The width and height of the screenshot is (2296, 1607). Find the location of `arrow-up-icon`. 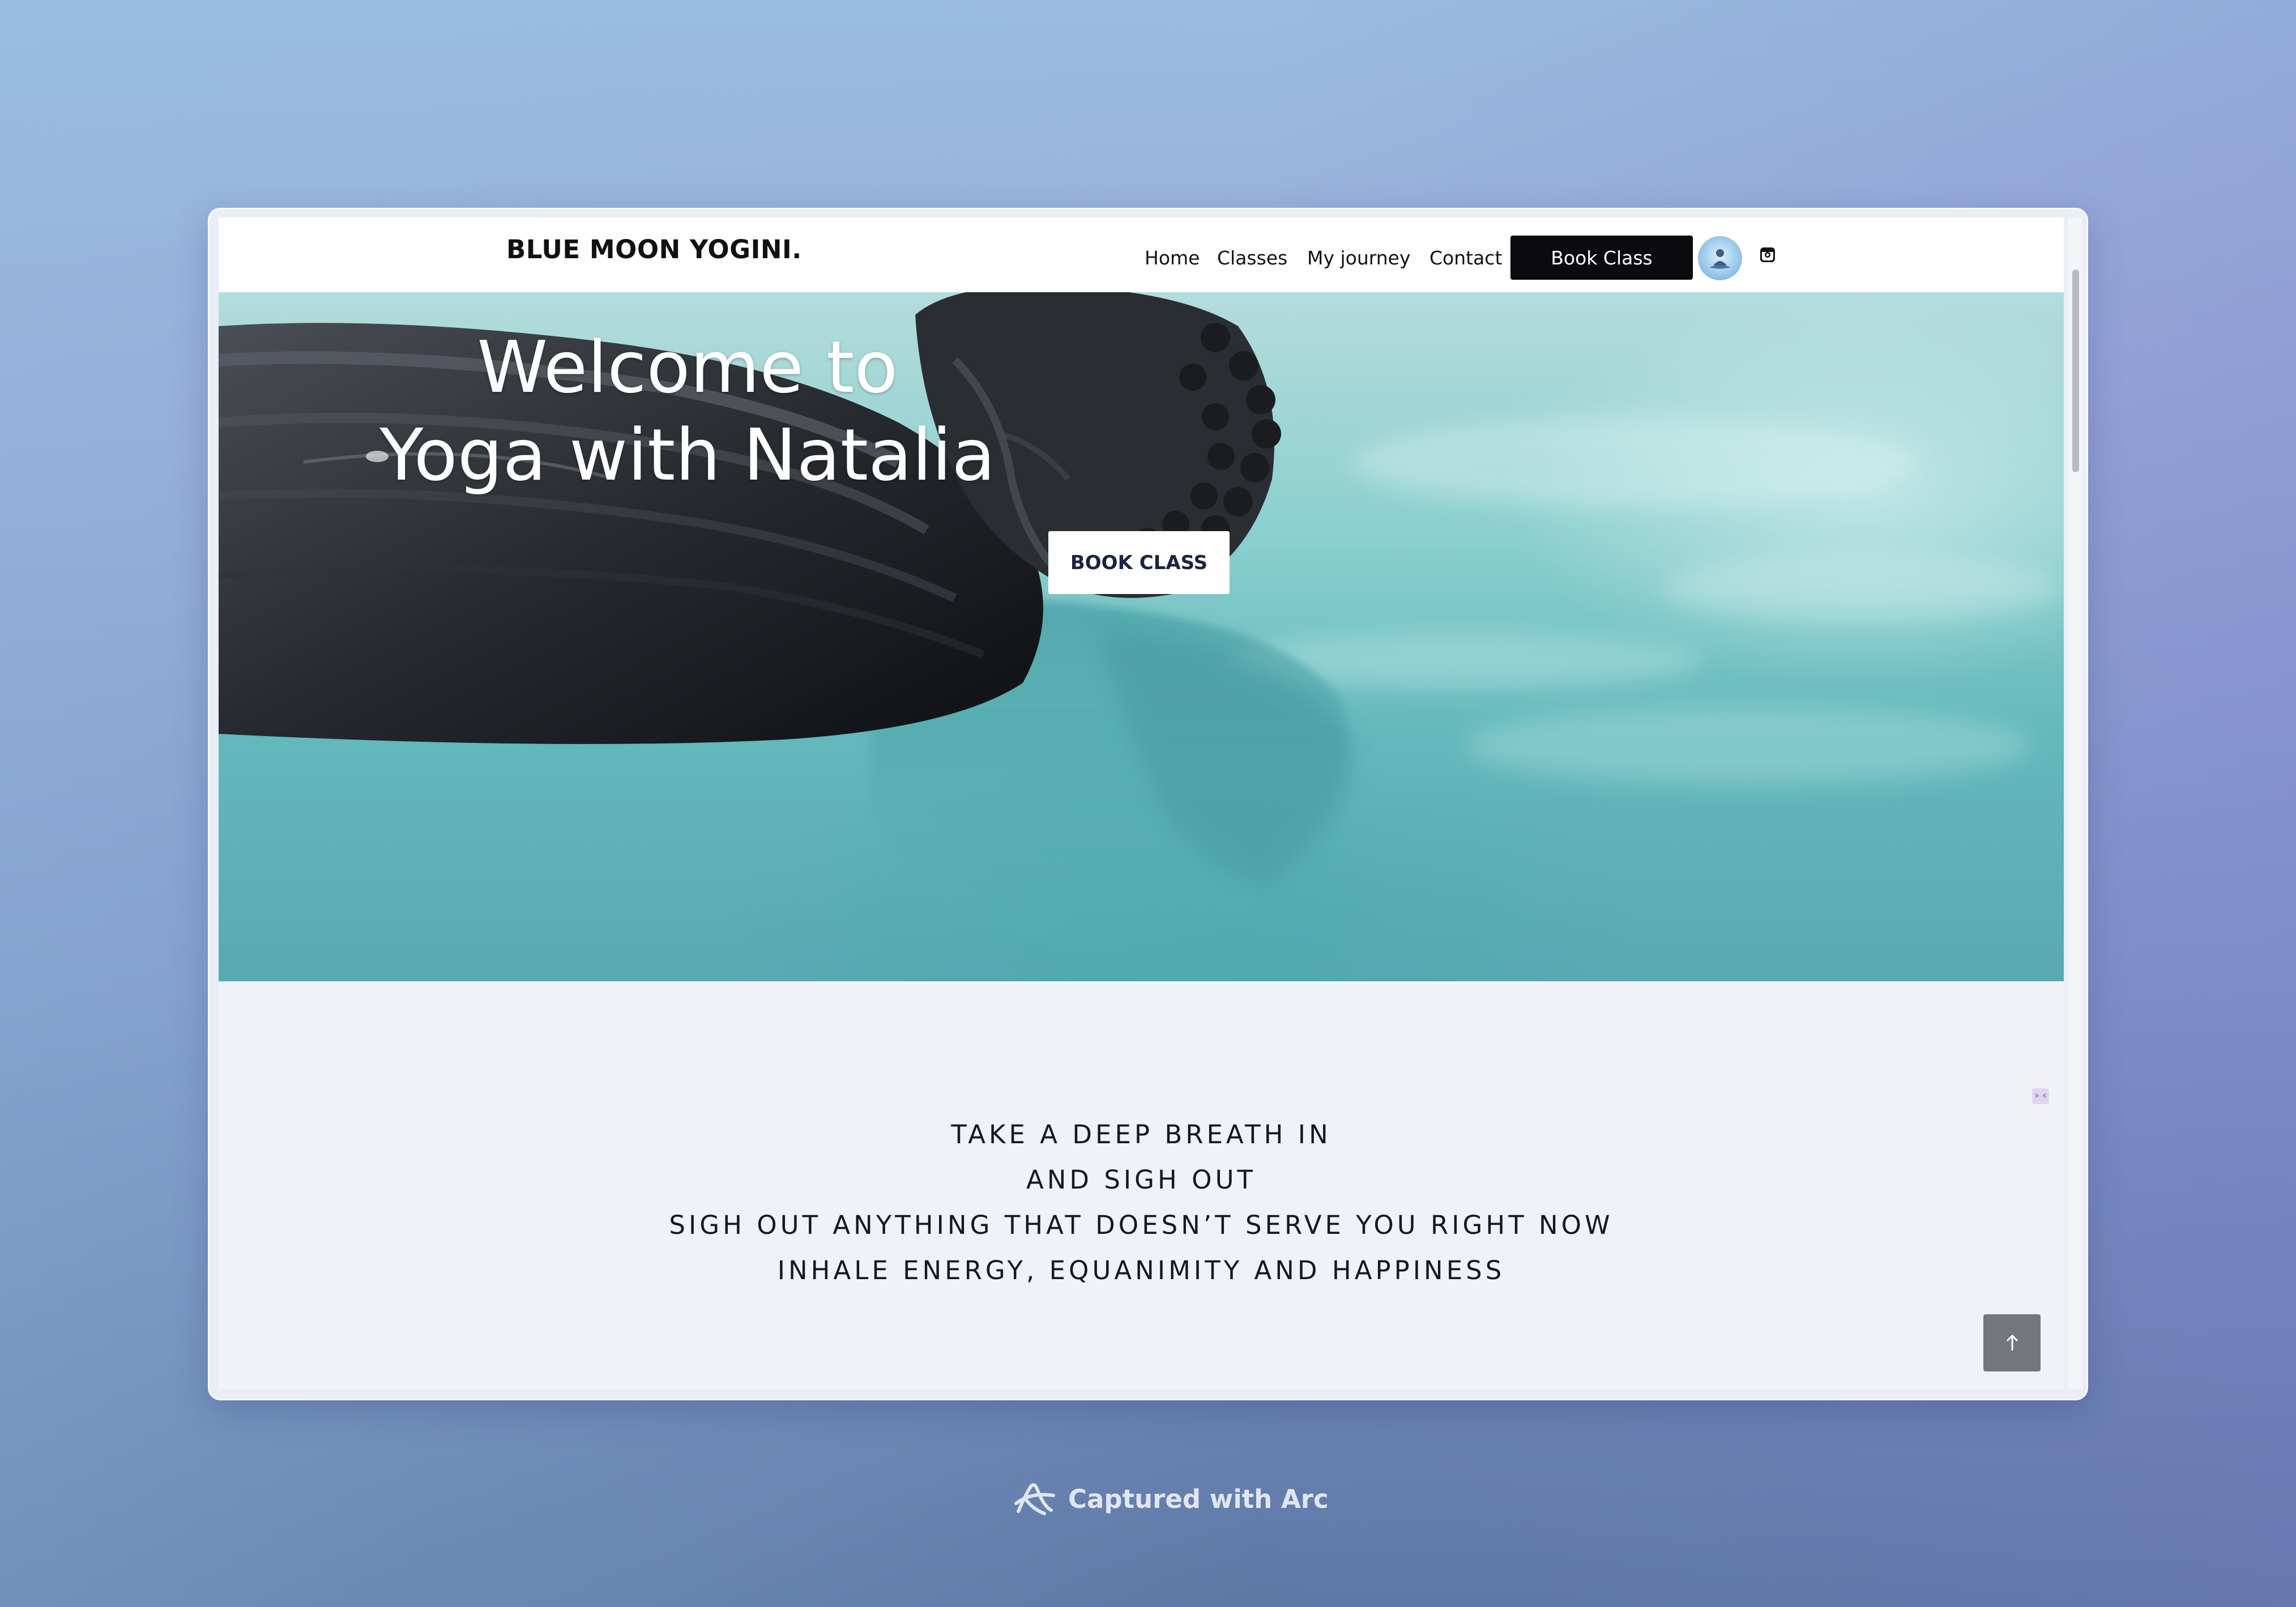

arrow-up-icon is located at coordinates (2012, 1342).